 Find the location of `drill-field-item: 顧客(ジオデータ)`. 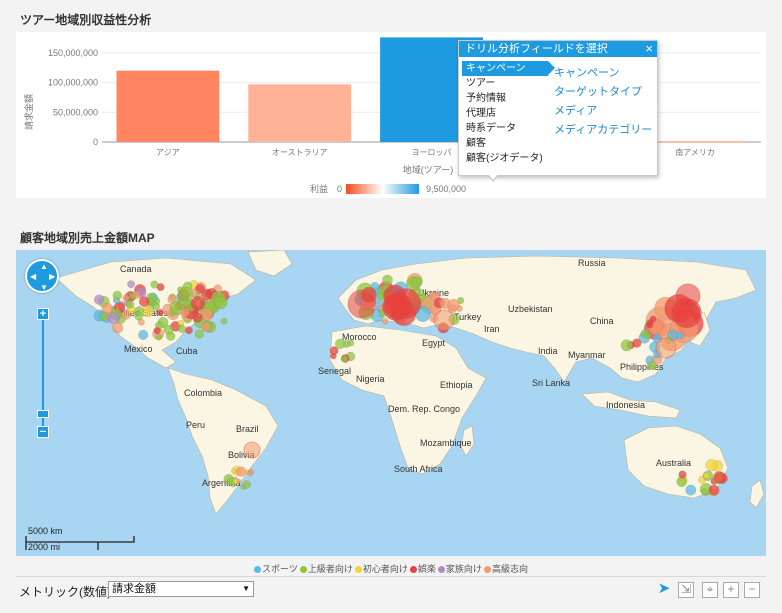

drill-field-item: 顧客(ジオデータ) is located at coordinates (508, 158).